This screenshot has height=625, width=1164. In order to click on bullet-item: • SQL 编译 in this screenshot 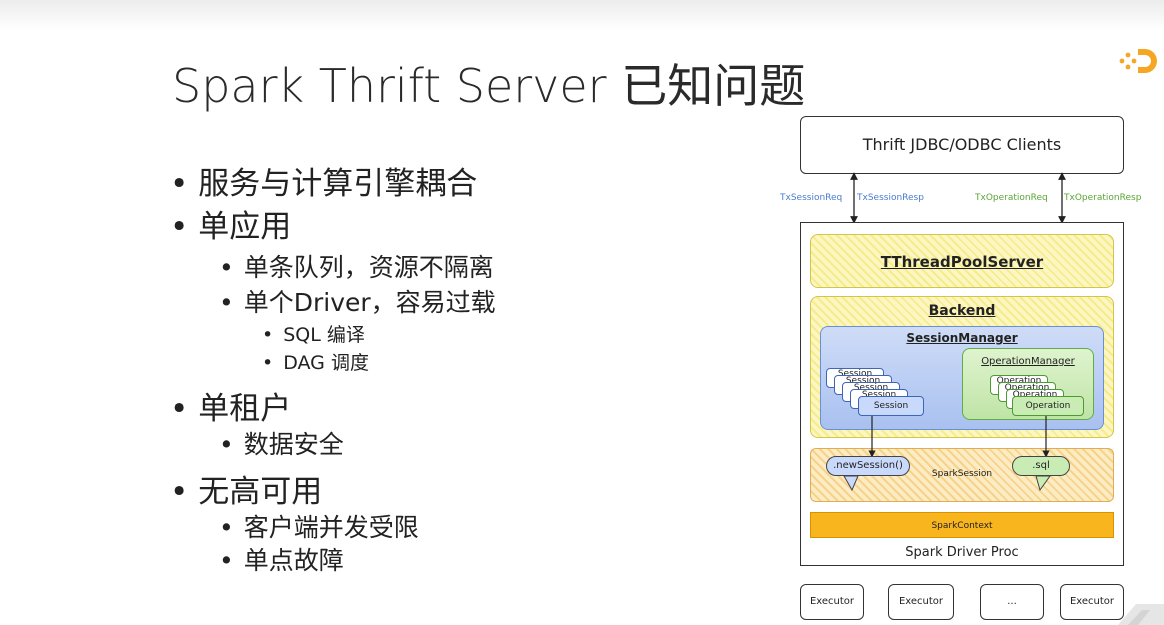, I will do `click(313, 333)`.